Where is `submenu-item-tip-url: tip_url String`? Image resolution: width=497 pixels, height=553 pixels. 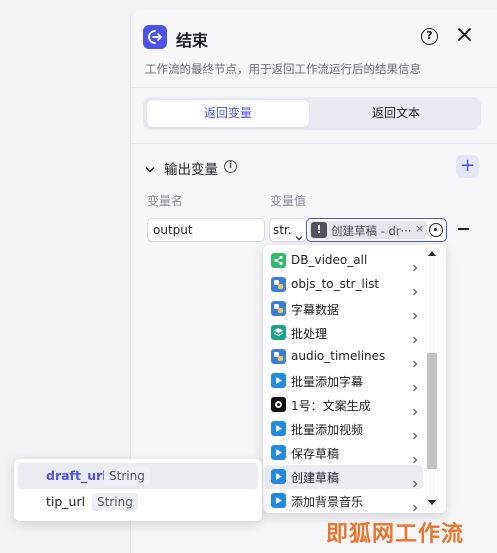 submenu-item-tip-url: tip_url String is located at coordinates (138, 502).